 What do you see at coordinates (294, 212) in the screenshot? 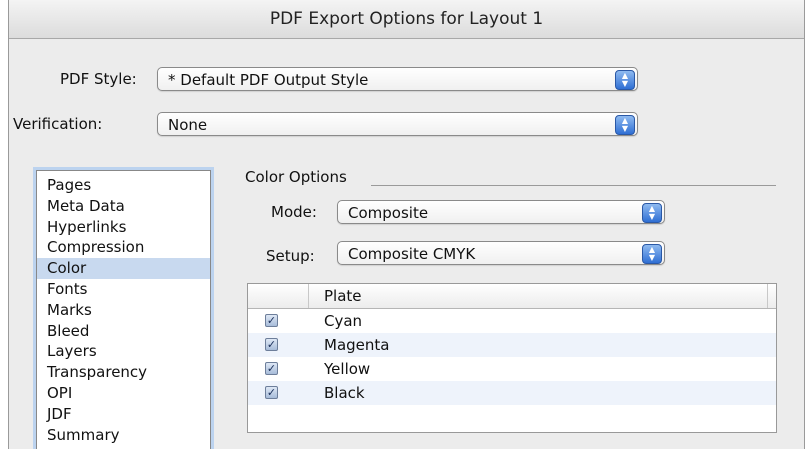
I see `mode-label: Mode:` at bounding box center [294, 212].